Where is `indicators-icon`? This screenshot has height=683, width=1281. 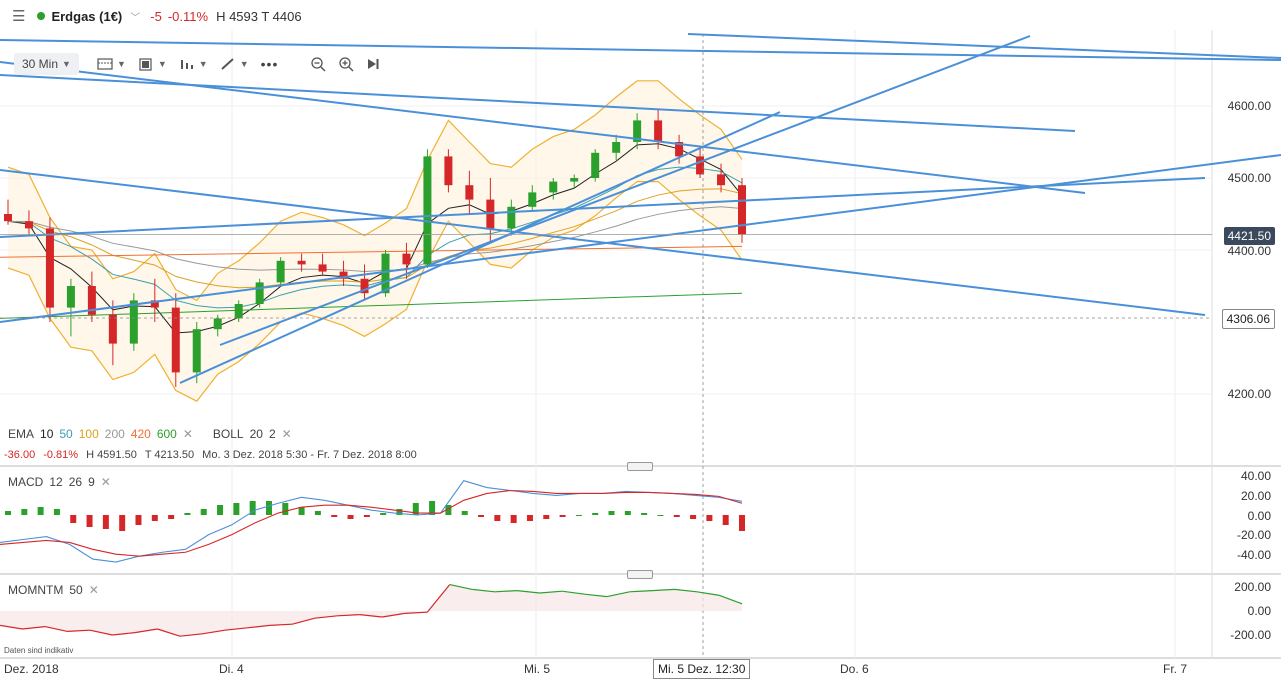
indicators-icon is located at coordinates (145, 64).